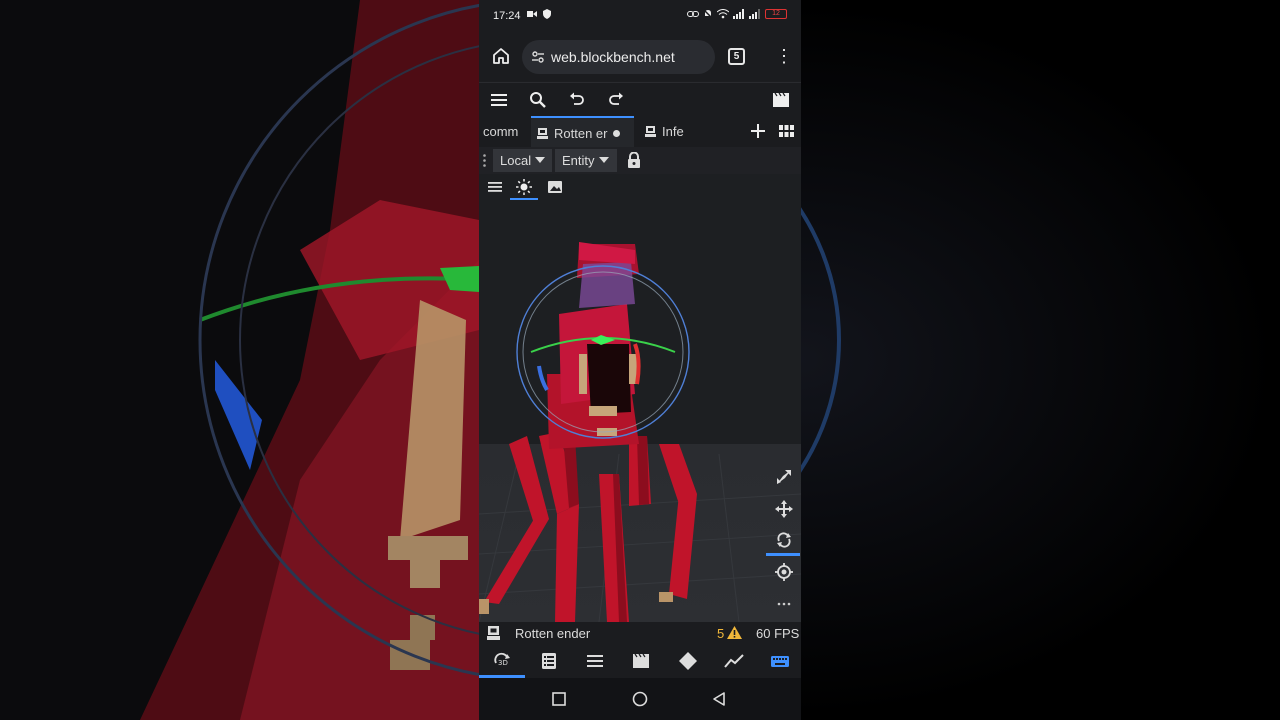 The image size is (1280, 720). Describe the element at coordinates (784, 56) in the screenshot. I see `browser-menu-icon: ⋮` at that location.